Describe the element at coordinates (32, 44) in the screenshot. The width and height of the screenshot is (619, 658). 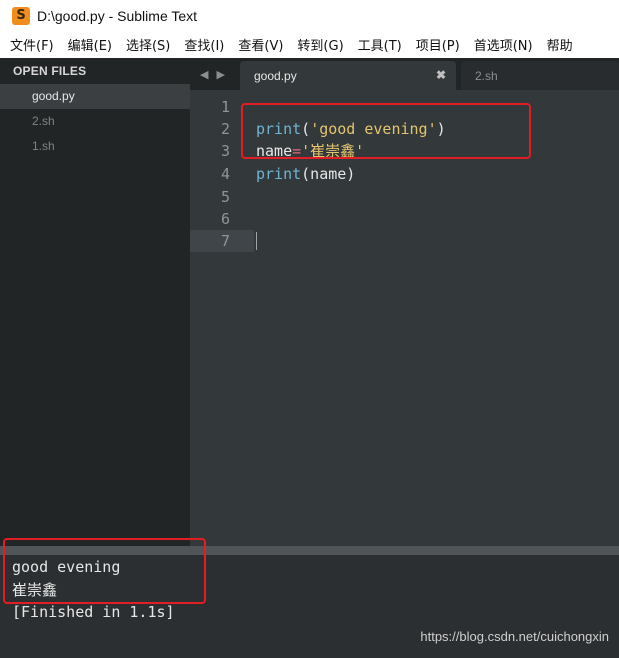
I see `menu-file: 文件(F)` at that location.